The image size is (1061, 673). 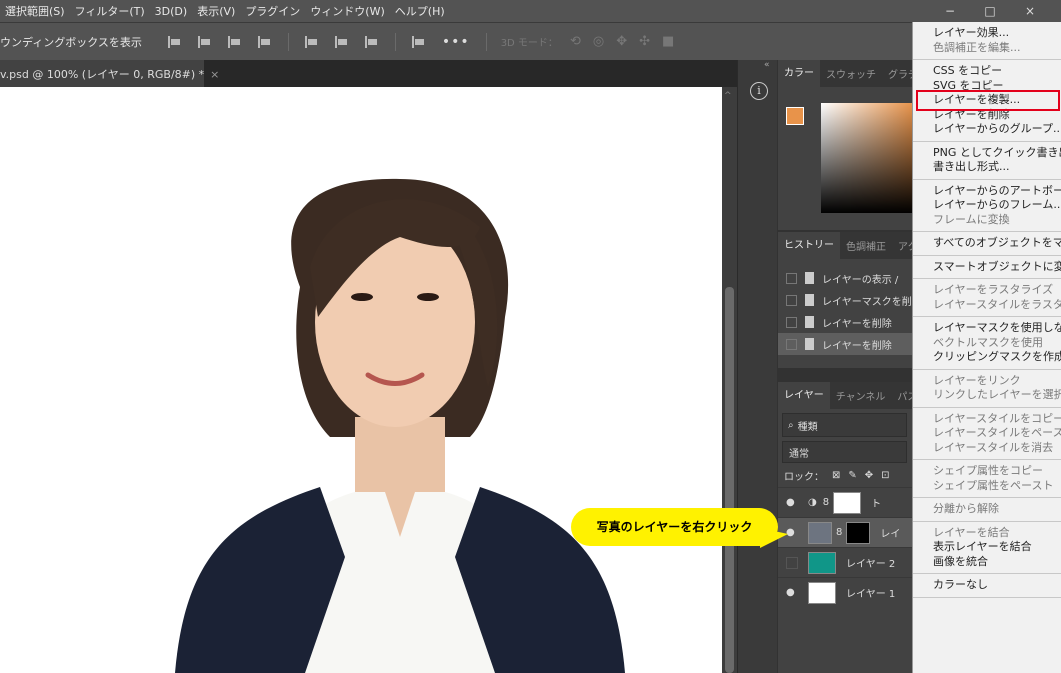 I want to click on context-menu-item: レイヤーをリンク, so click(x=977, y=380).